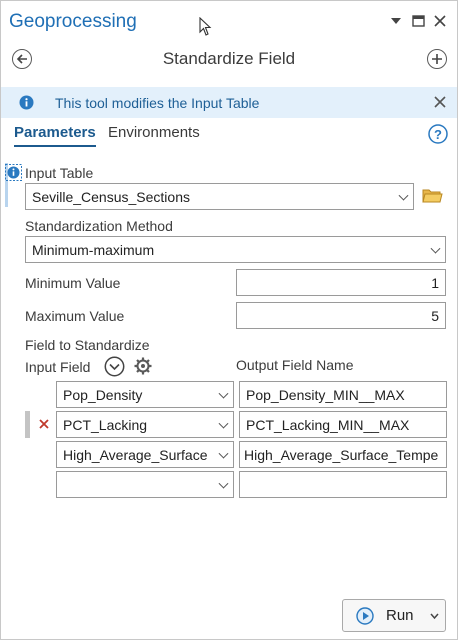 This screenshot has height=640, width=458. I want to click on input-field-header: Input Field, so click(58, 367).